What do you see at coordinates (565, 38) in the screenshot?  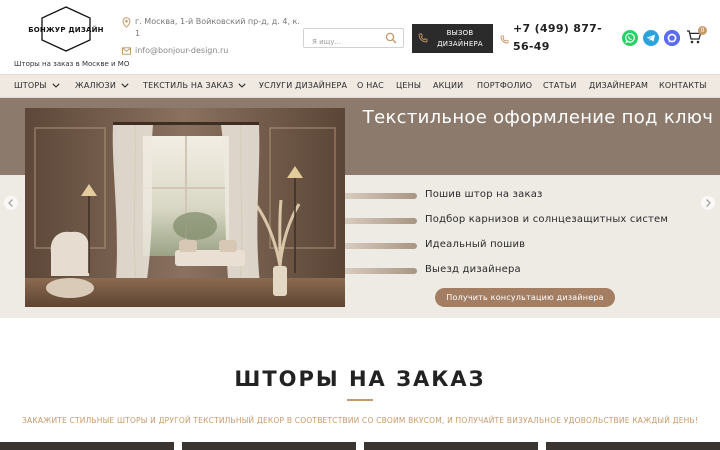 I see `phone-number: +7 (499) 877-56-49` at bounding box center [565, 38].